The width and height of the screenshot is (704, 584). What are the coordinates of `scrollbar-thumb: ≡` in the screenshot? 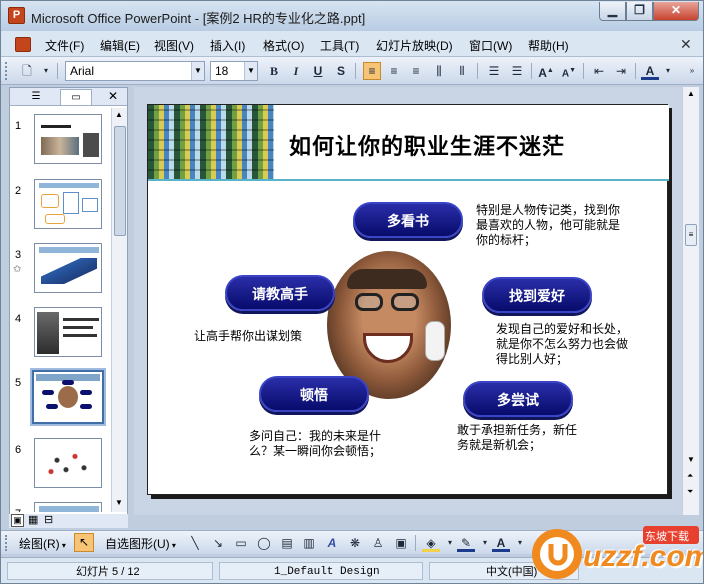 It's located at (691, 235).